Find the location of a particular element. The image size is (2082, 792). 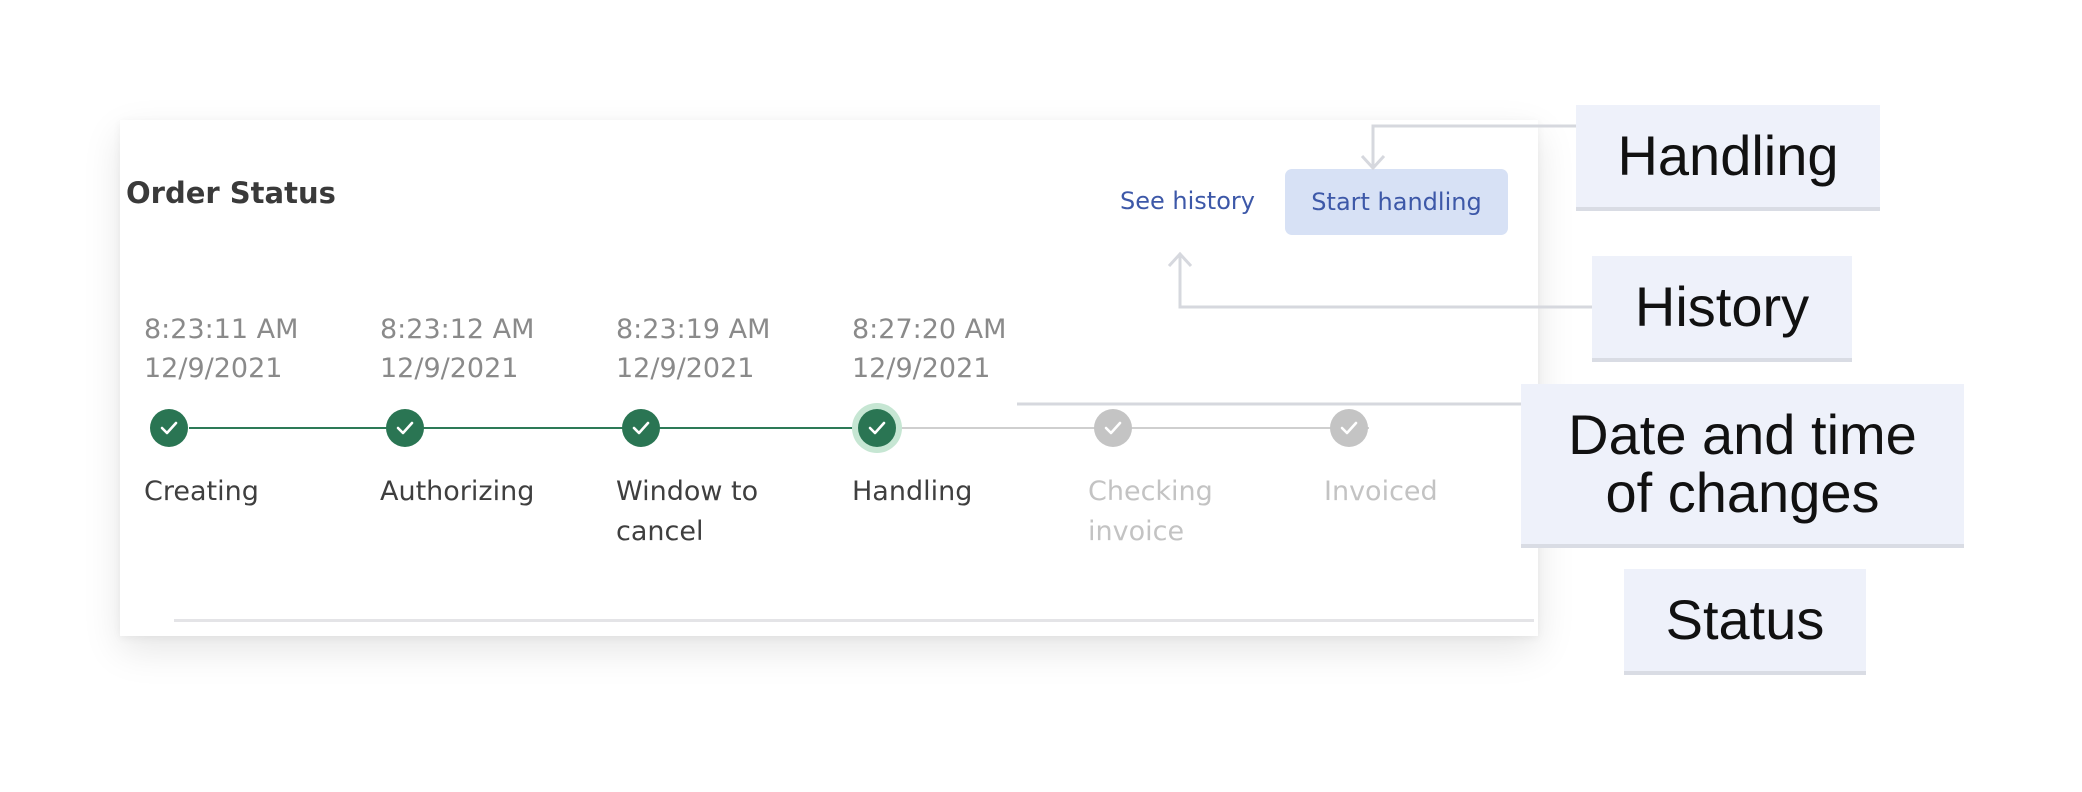

callout-history: History is located at coordinates (1722, 309).